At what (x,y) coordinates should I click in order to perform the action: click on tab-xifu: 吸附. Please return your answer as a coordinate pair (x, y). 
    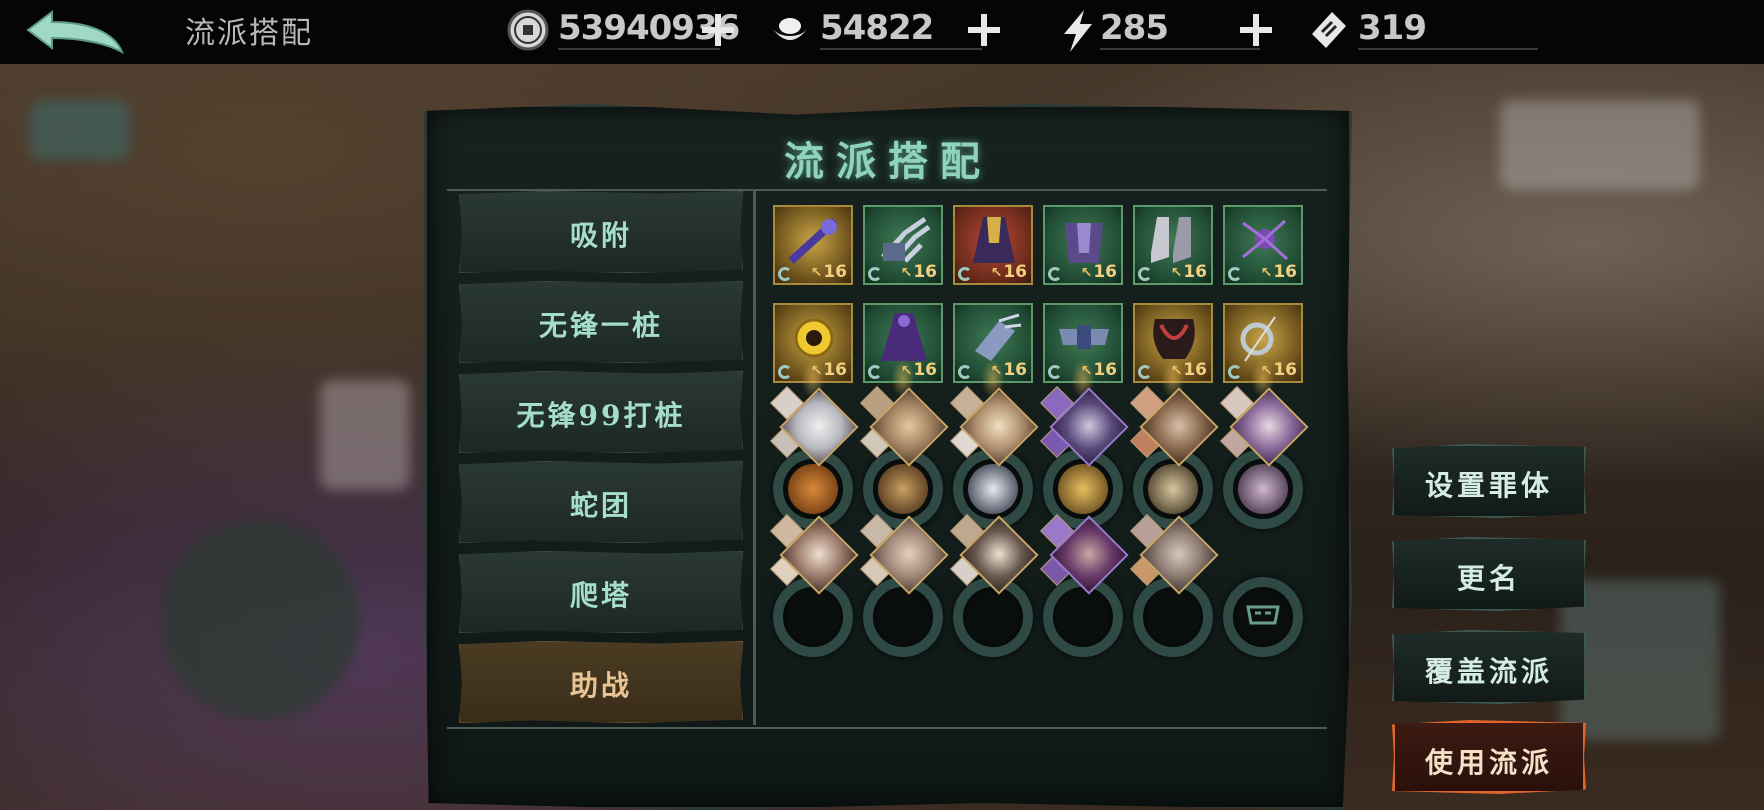
    Looking at the image, I should click on (601, 232).